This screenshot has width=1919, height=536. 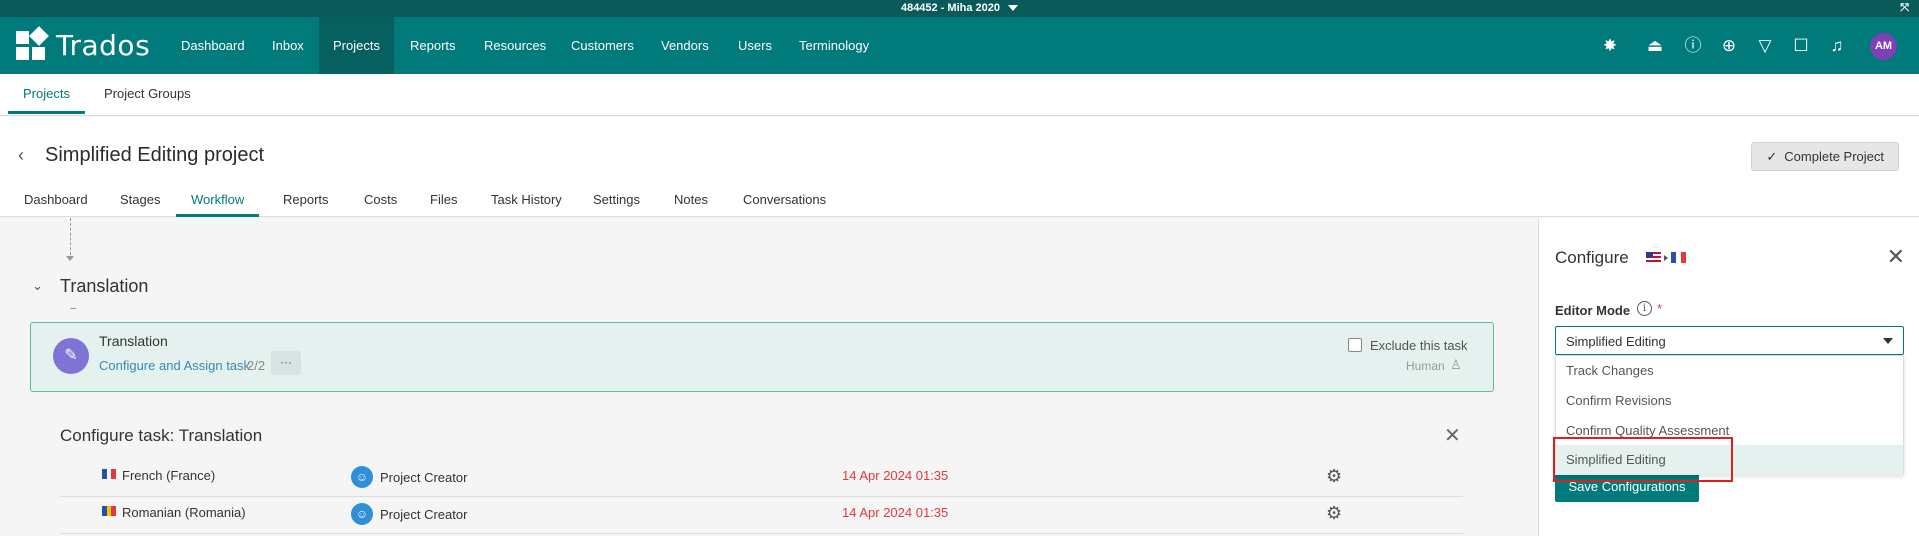 I want to click on tab-workflow: Workflow, so click(x=218, y=201).